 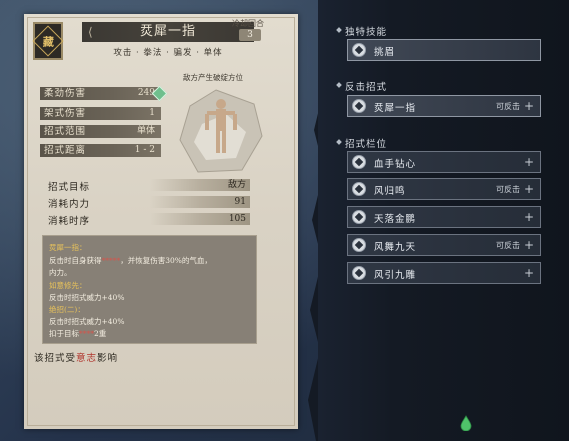 What do you see at coordinates (200, 219) in the screenshot?
I see `info-value: 105` at bounding box center [200, 219].